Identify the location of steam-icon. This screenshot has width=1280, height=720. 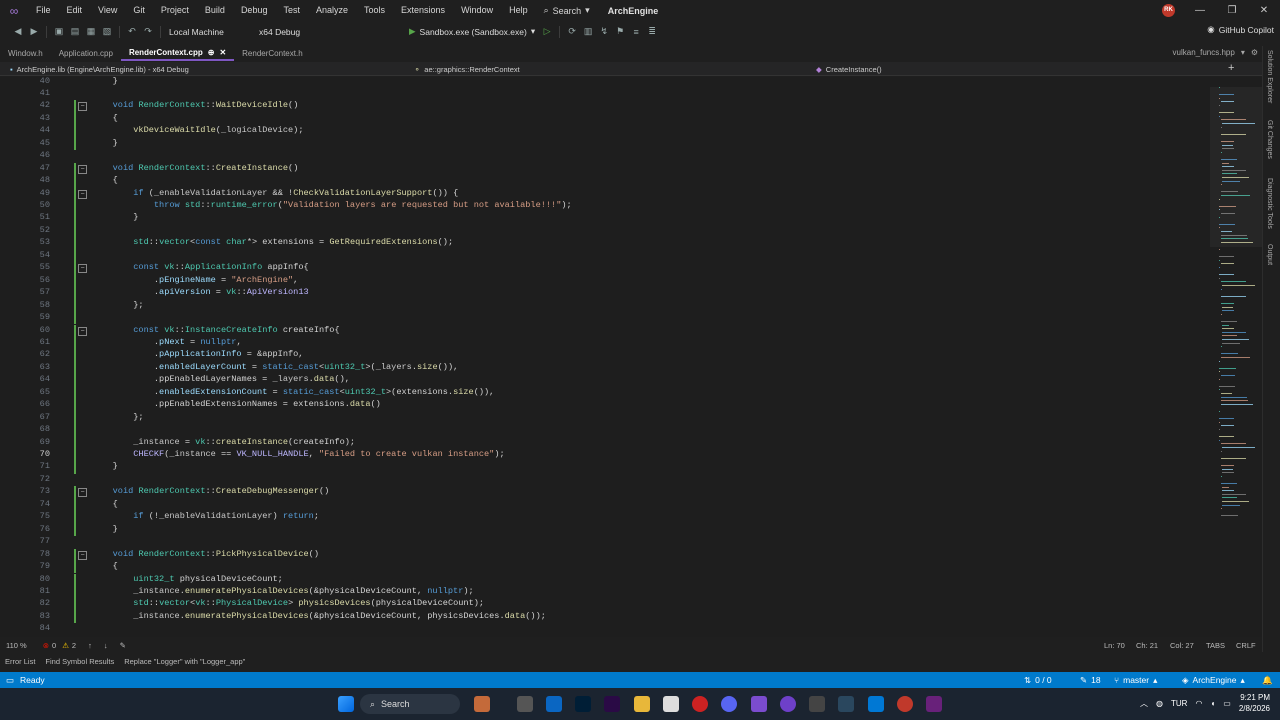
(846, 704).